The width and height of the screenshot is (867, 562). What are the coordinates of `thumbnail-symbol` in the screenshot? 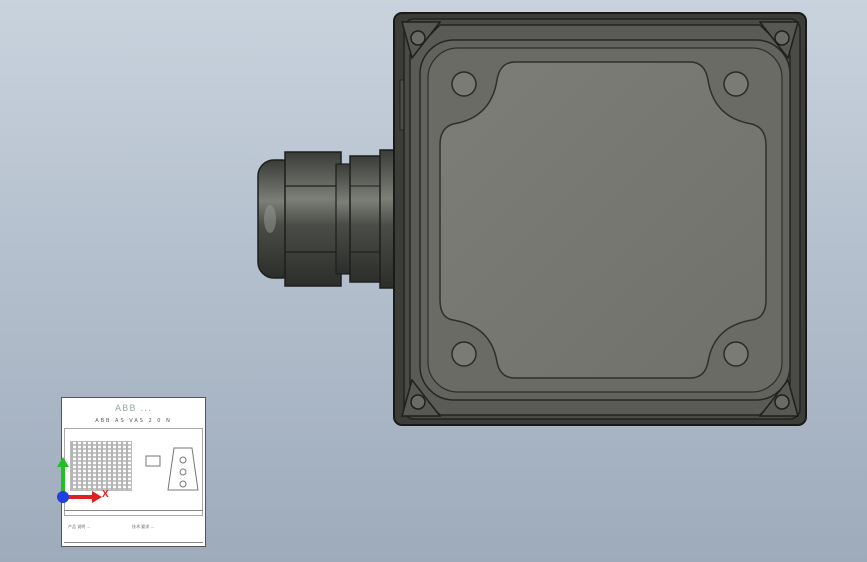 It's located at (172, 469).